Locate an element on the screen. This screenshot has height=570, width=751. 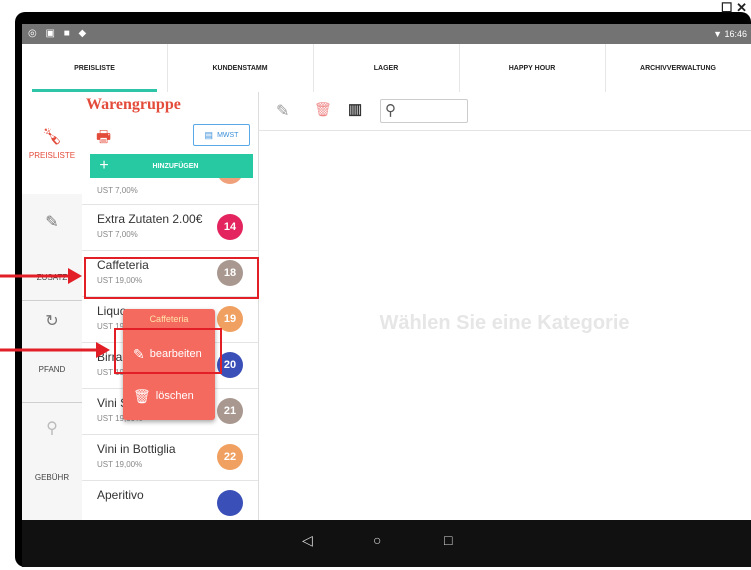
arrow-to-edit is located at coordinates (55, 350).